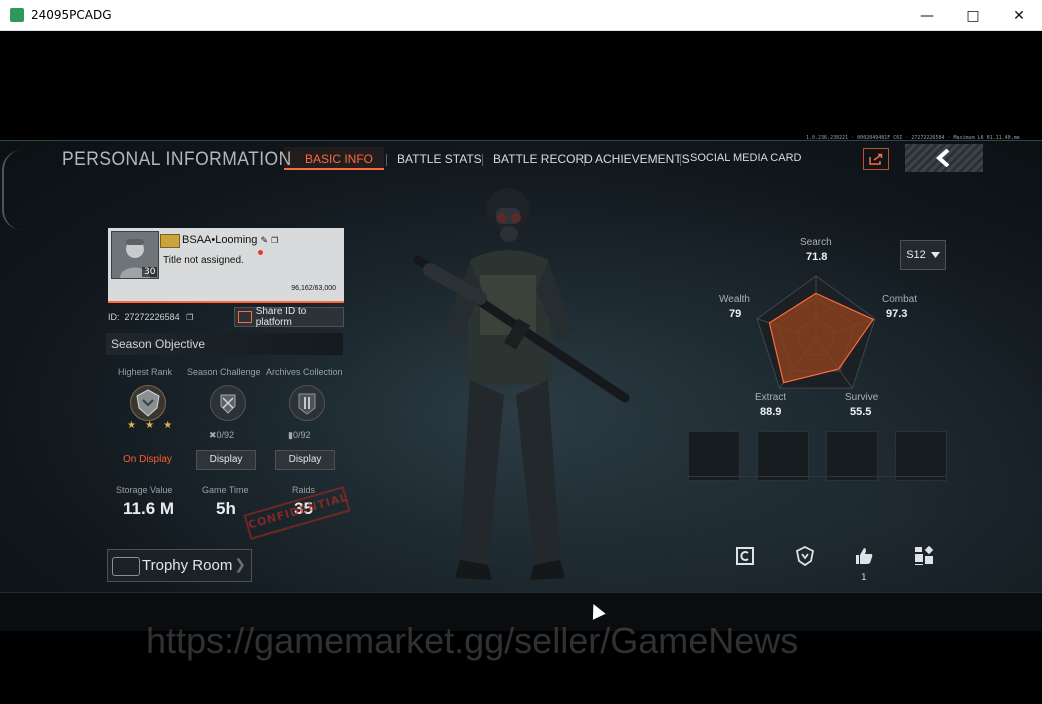  What do you see at coordinates (305, 460) in the screenshot?
I see `display-archives-button: Display` at bounding box center [305, 460].